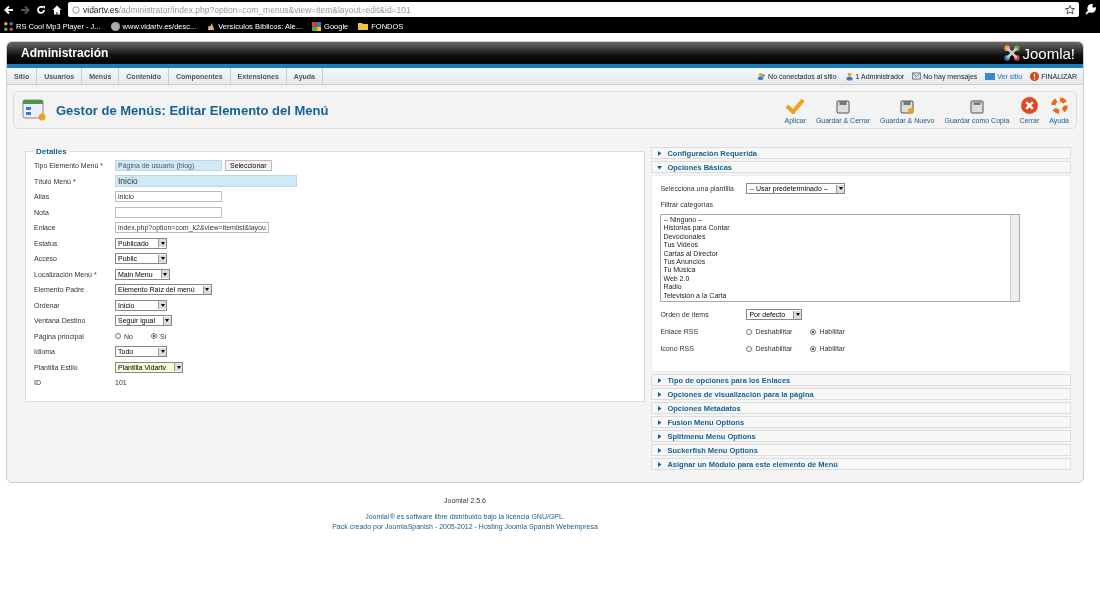  Describe the element at coordinates (1035, 76) in the screenshot. I see `alert-icon` at that location.